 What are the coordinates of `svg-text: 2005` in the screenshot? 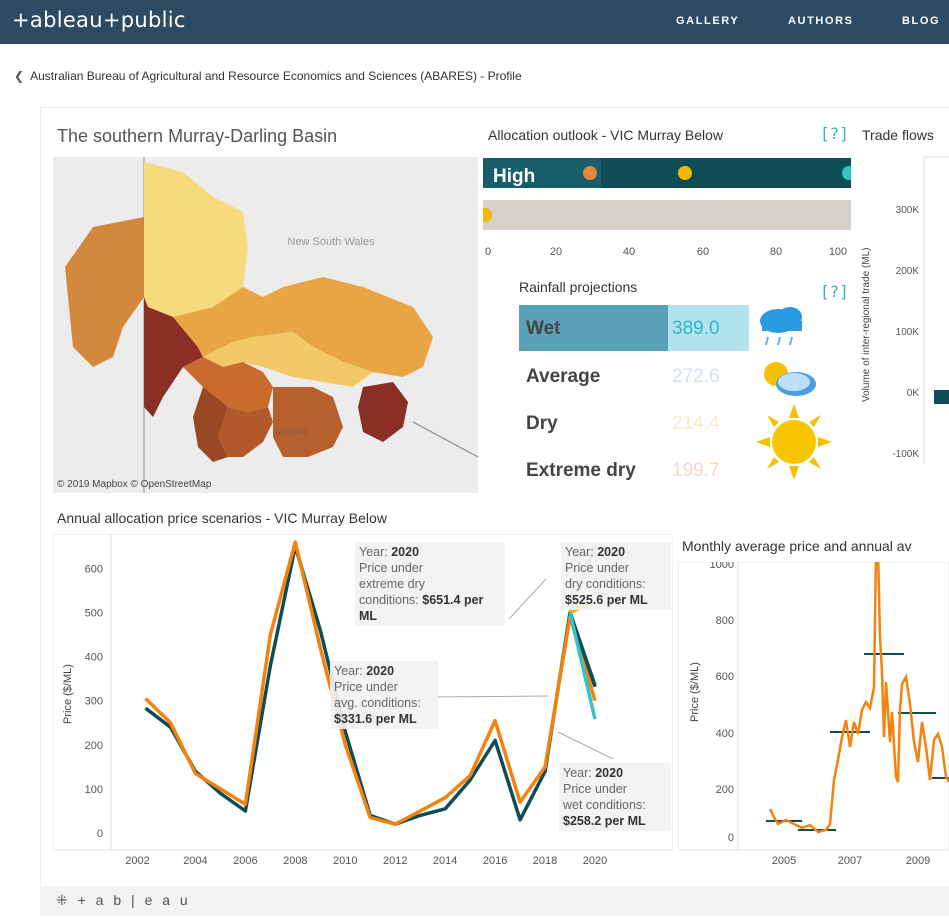 It's located at (784, 861).